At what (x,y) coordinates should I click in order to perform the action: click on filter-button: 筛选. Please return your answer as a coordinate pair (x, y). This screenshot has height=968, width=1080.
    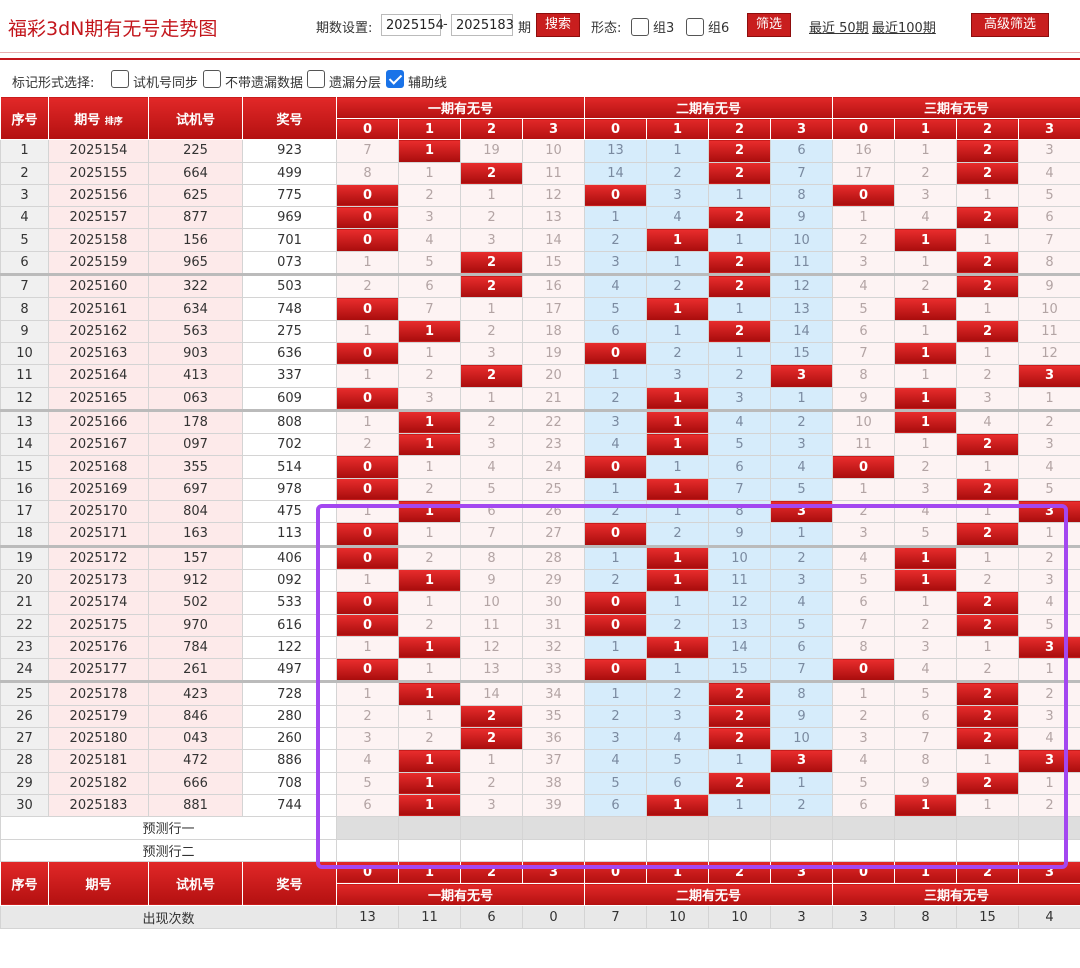
    Looking at the image, I should click on (769, 25).